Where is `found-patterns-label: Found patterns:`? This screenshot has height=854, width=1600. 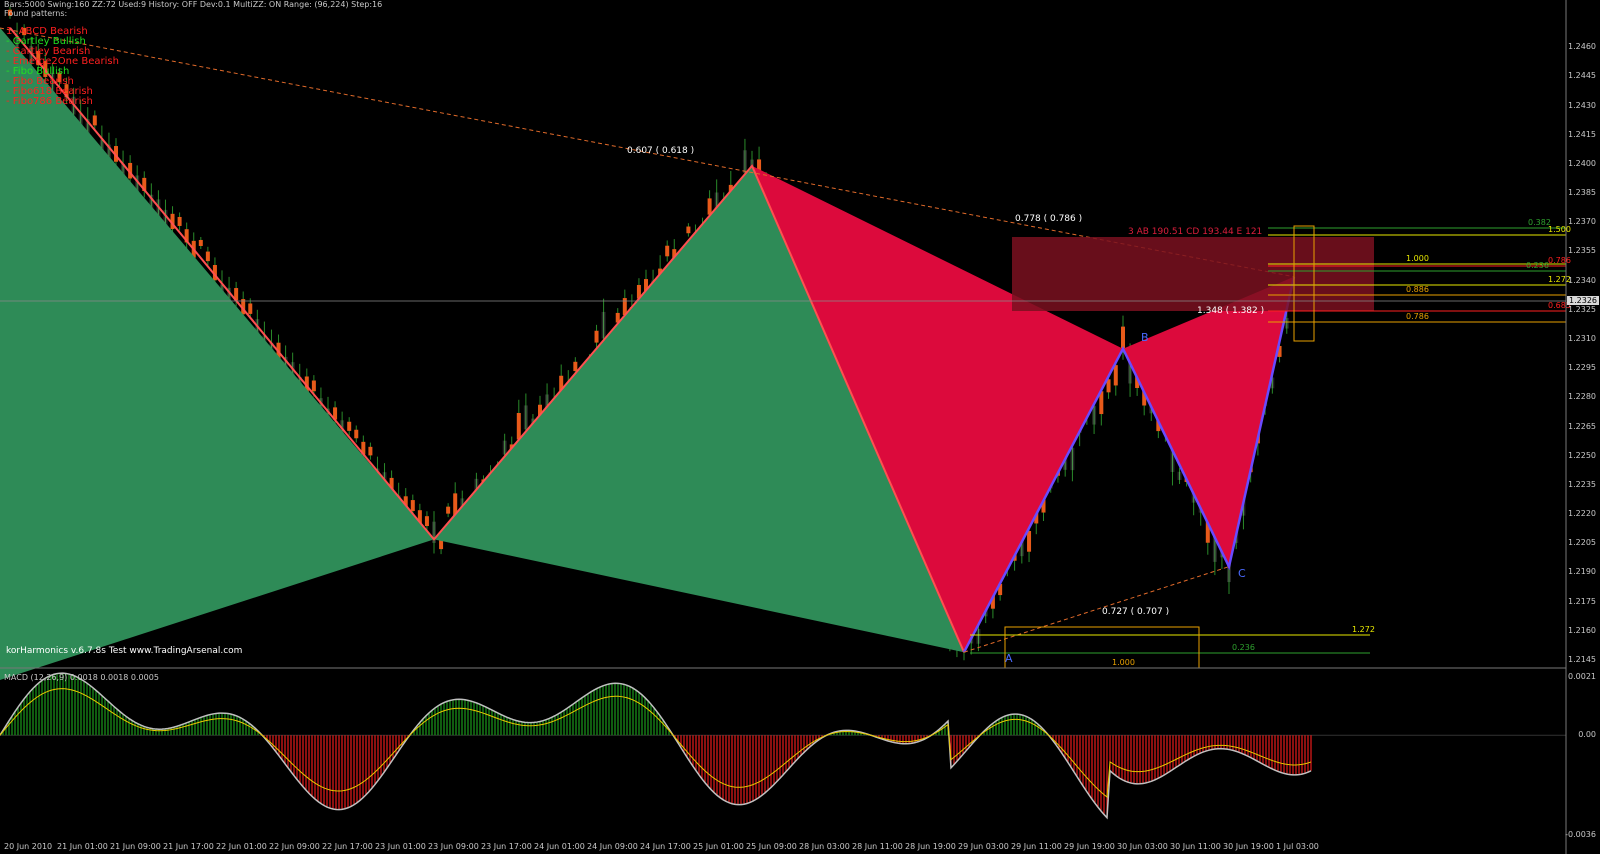 found-patterns-label: Found patterns: is located at coordinates (36, 13).